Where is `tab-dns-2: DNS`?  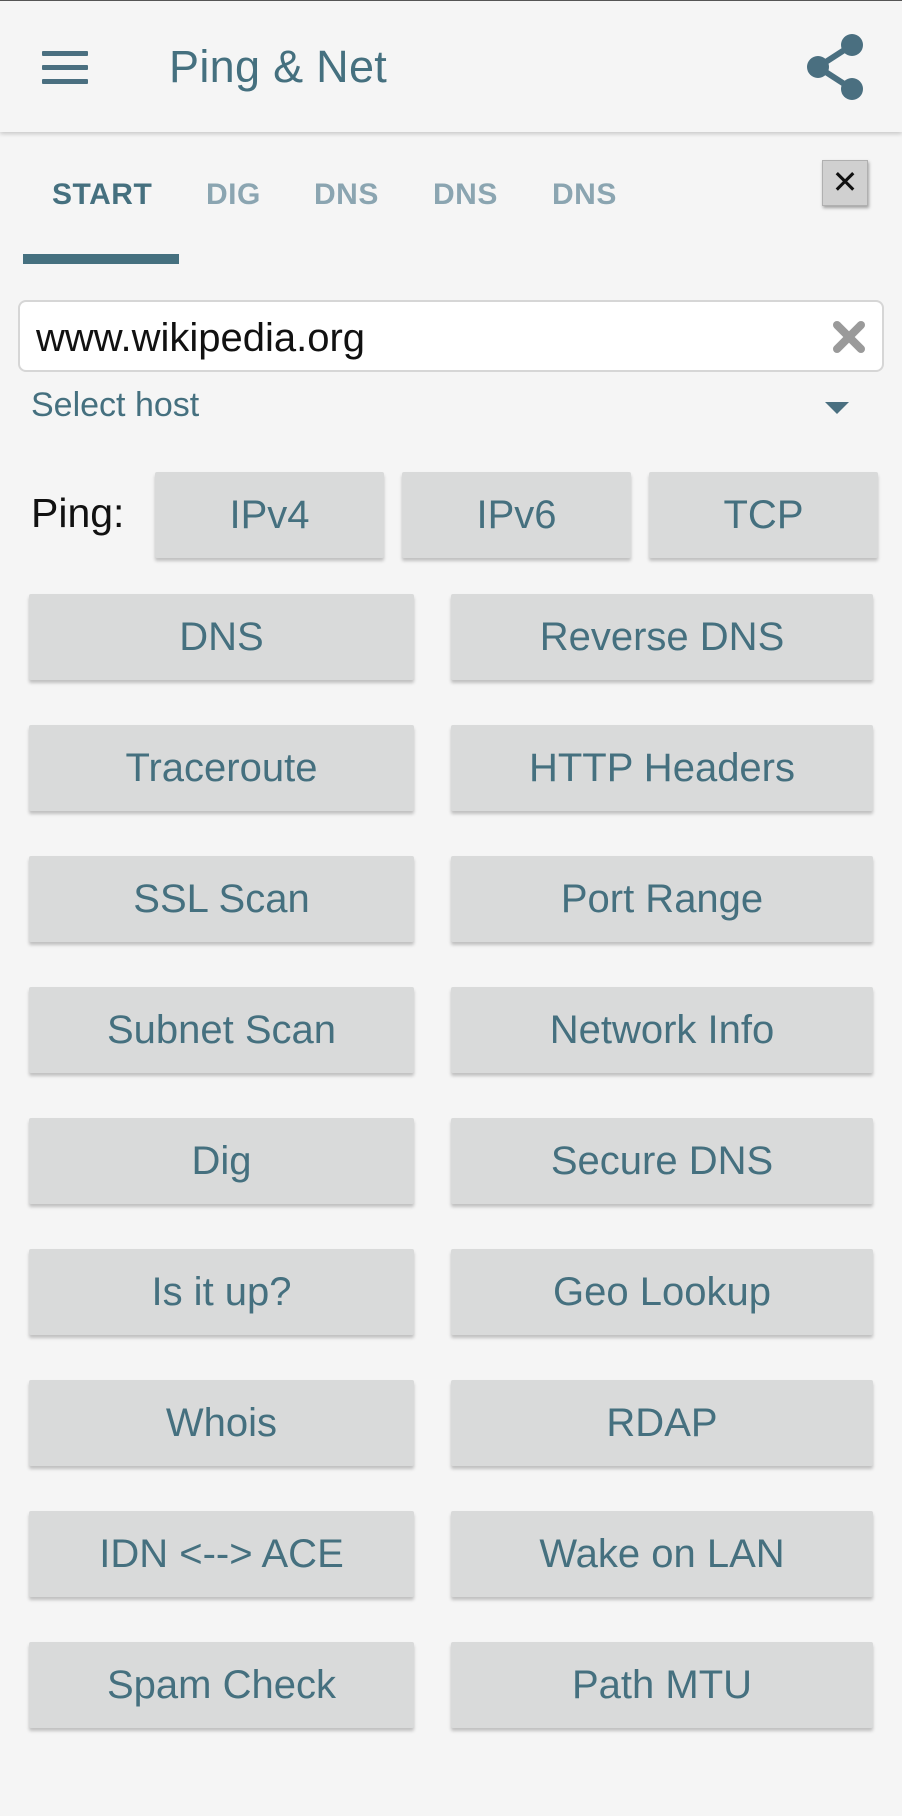
tab-dns-2: DNS is located at coordinates (465, 195).